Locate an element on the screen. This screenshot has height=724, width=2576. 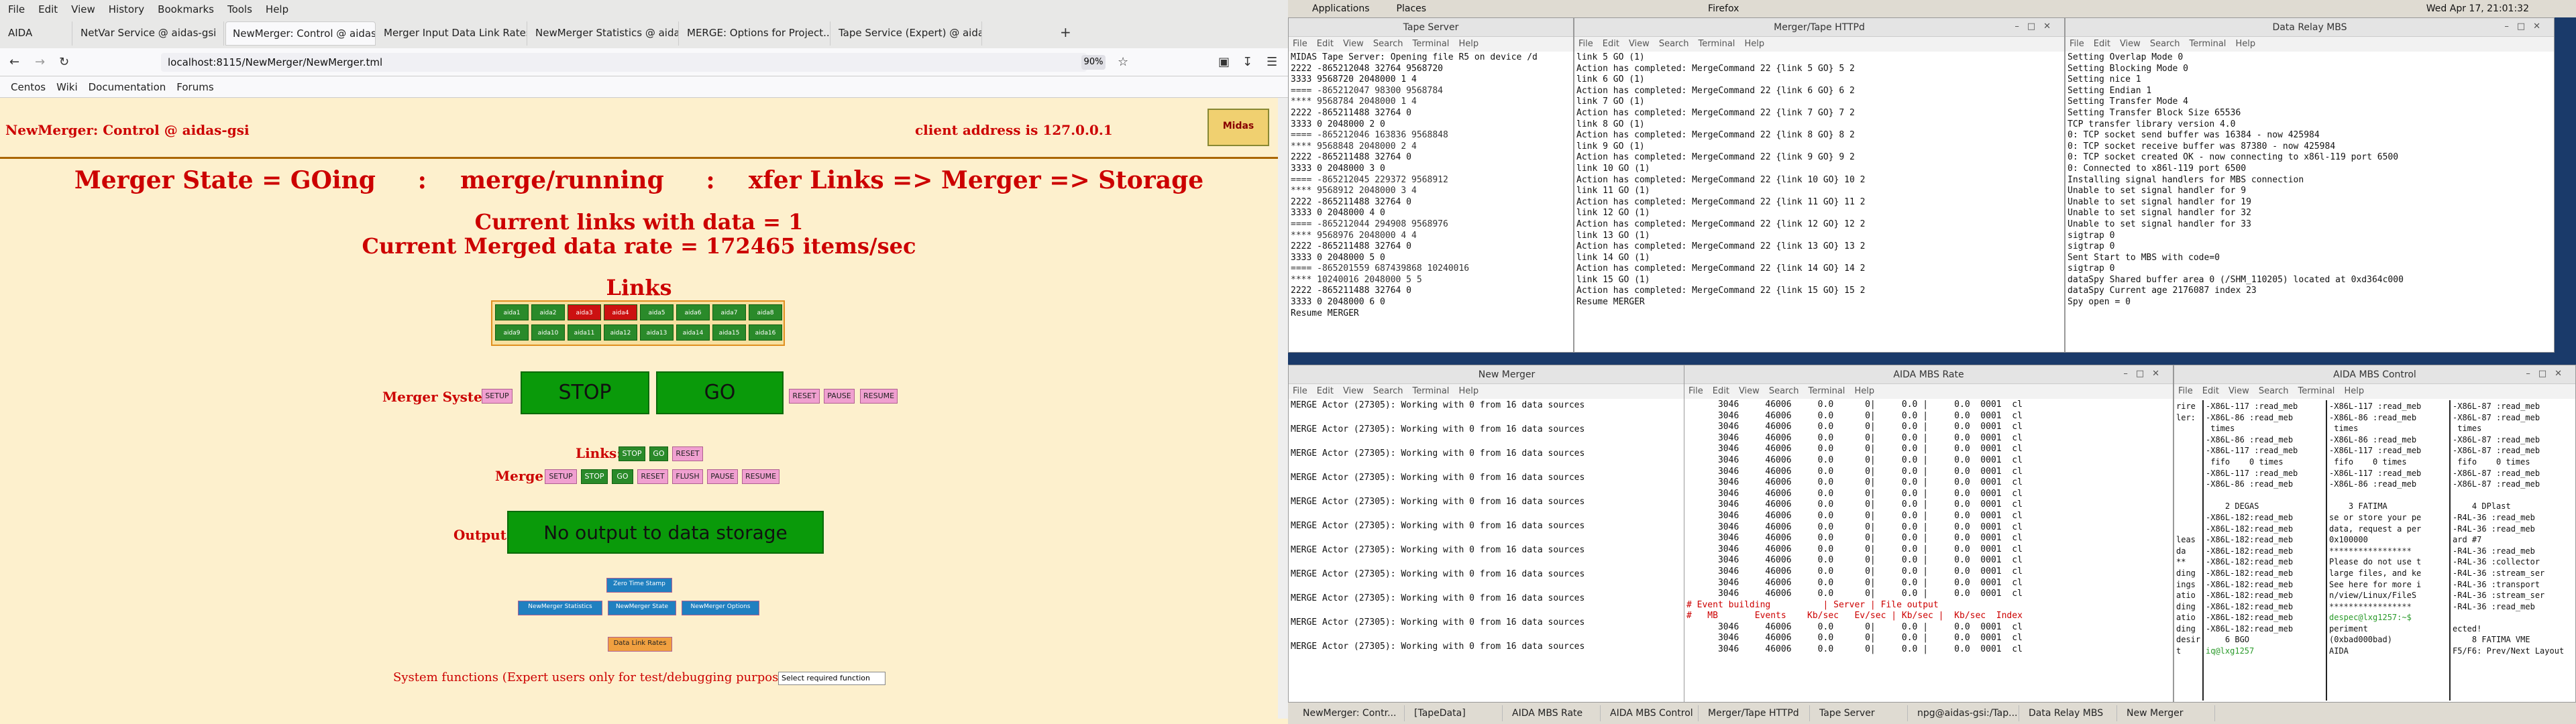
pocket-icon: ▣ is located at coordinates (1224, 62).